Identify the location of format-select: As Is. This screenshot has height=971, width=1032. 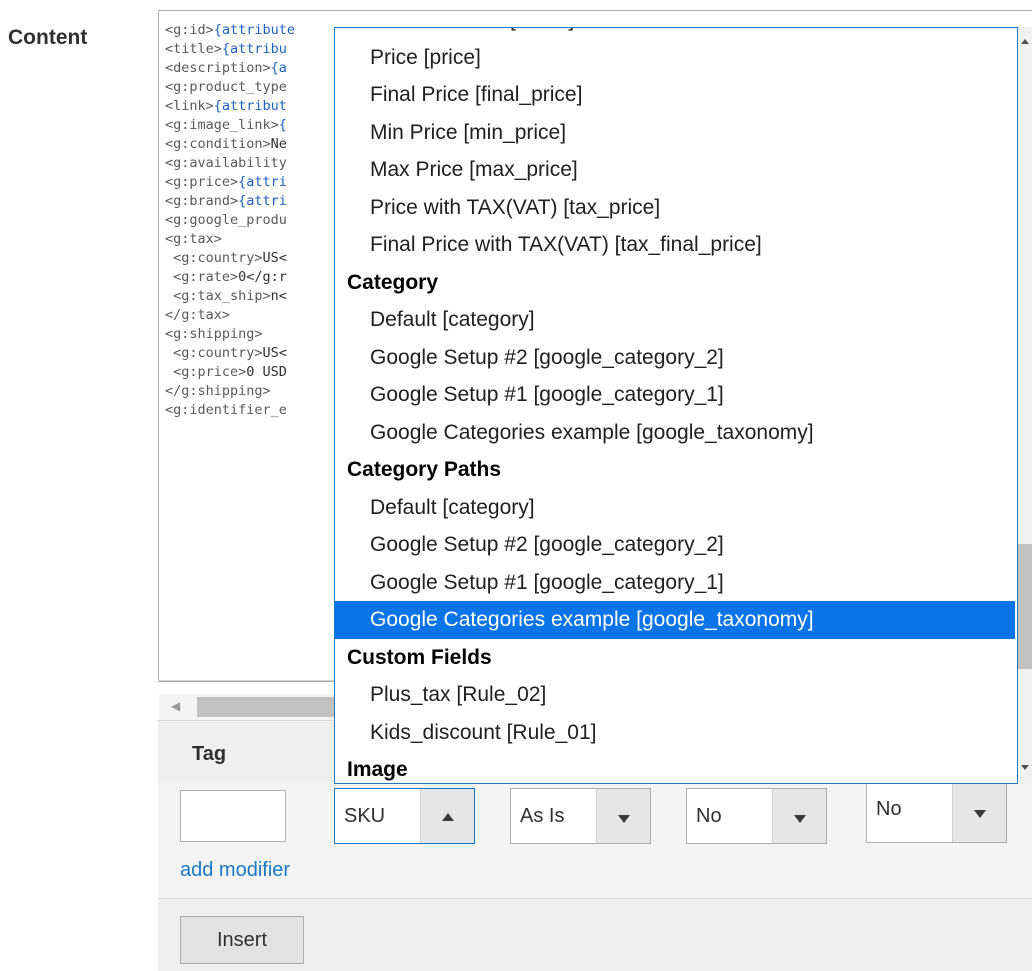
(580, 816).